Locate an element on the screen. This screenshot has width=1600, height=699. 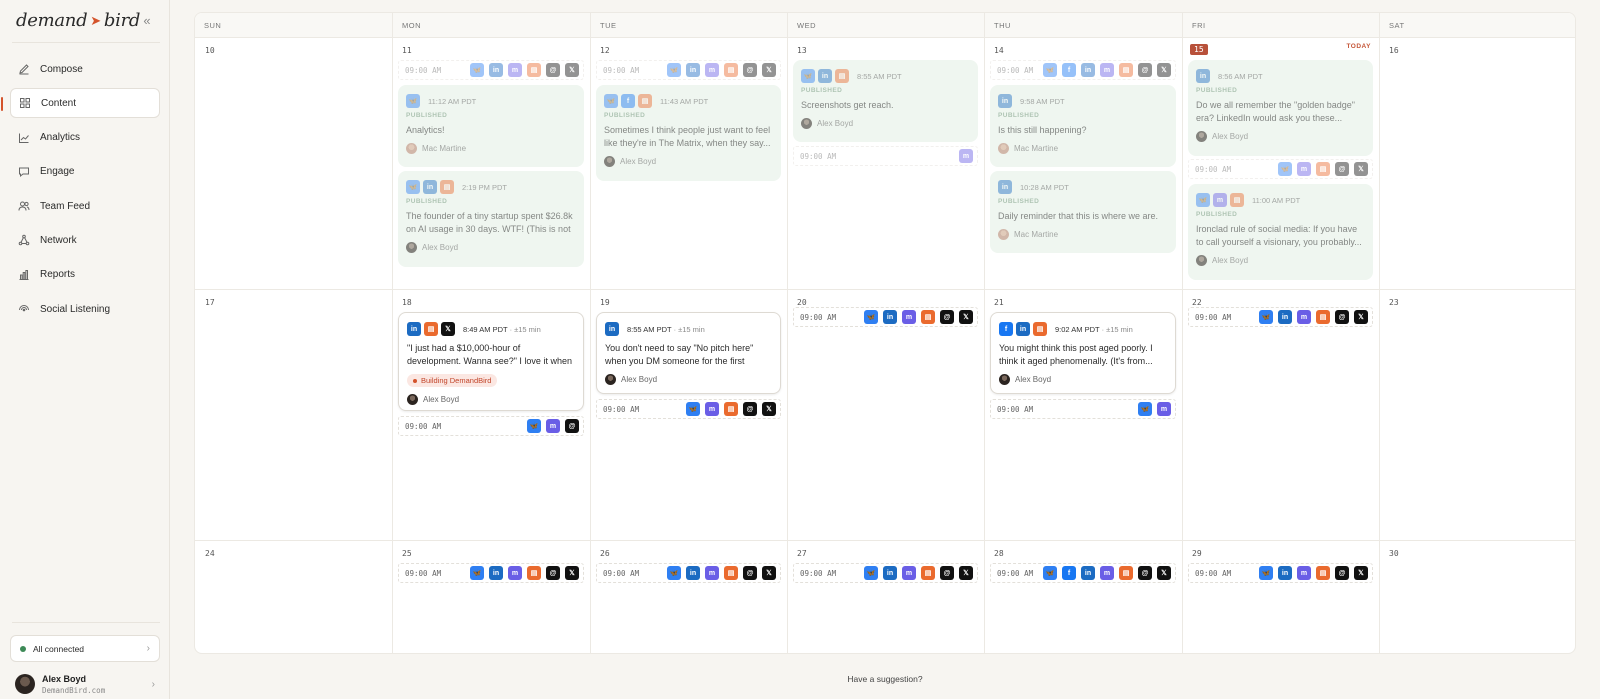
threads-icon: @ is located at coordinates (1145, 70).